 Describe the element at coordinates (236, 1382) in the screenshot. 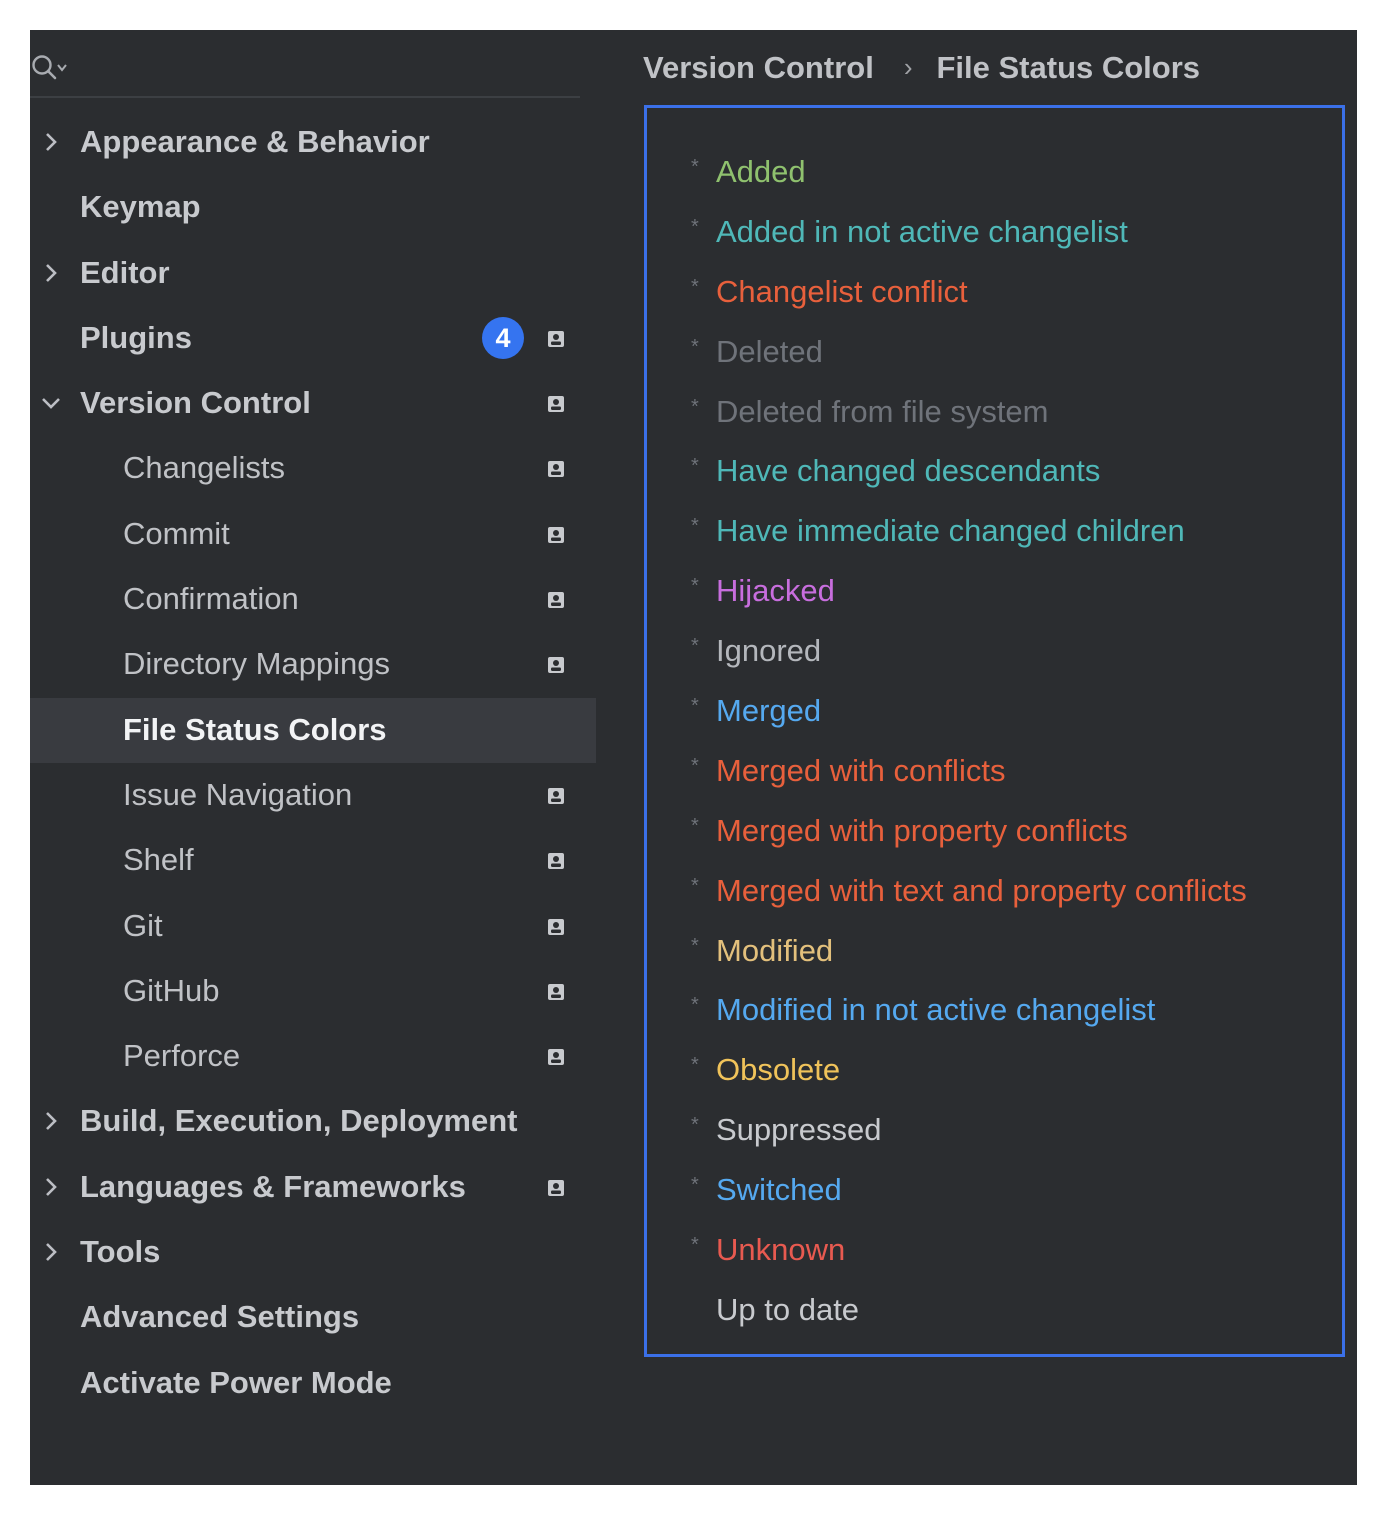

I see `sidebar-item-label: Activate Power Mode` at that location.